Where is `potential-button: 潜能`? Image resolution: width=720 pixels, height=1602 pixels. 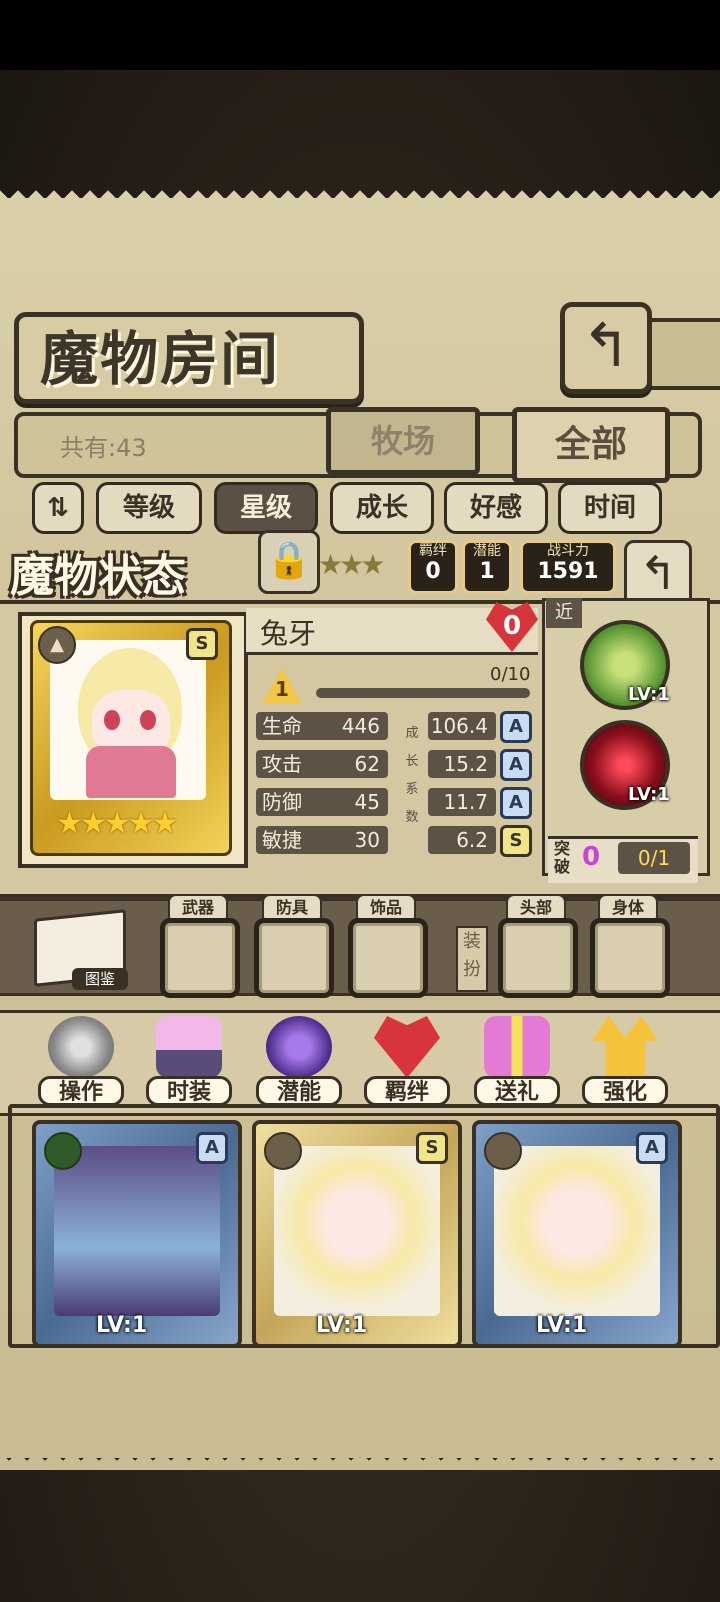
potential-button: 潜能 is located at coordinates (299, 1062).